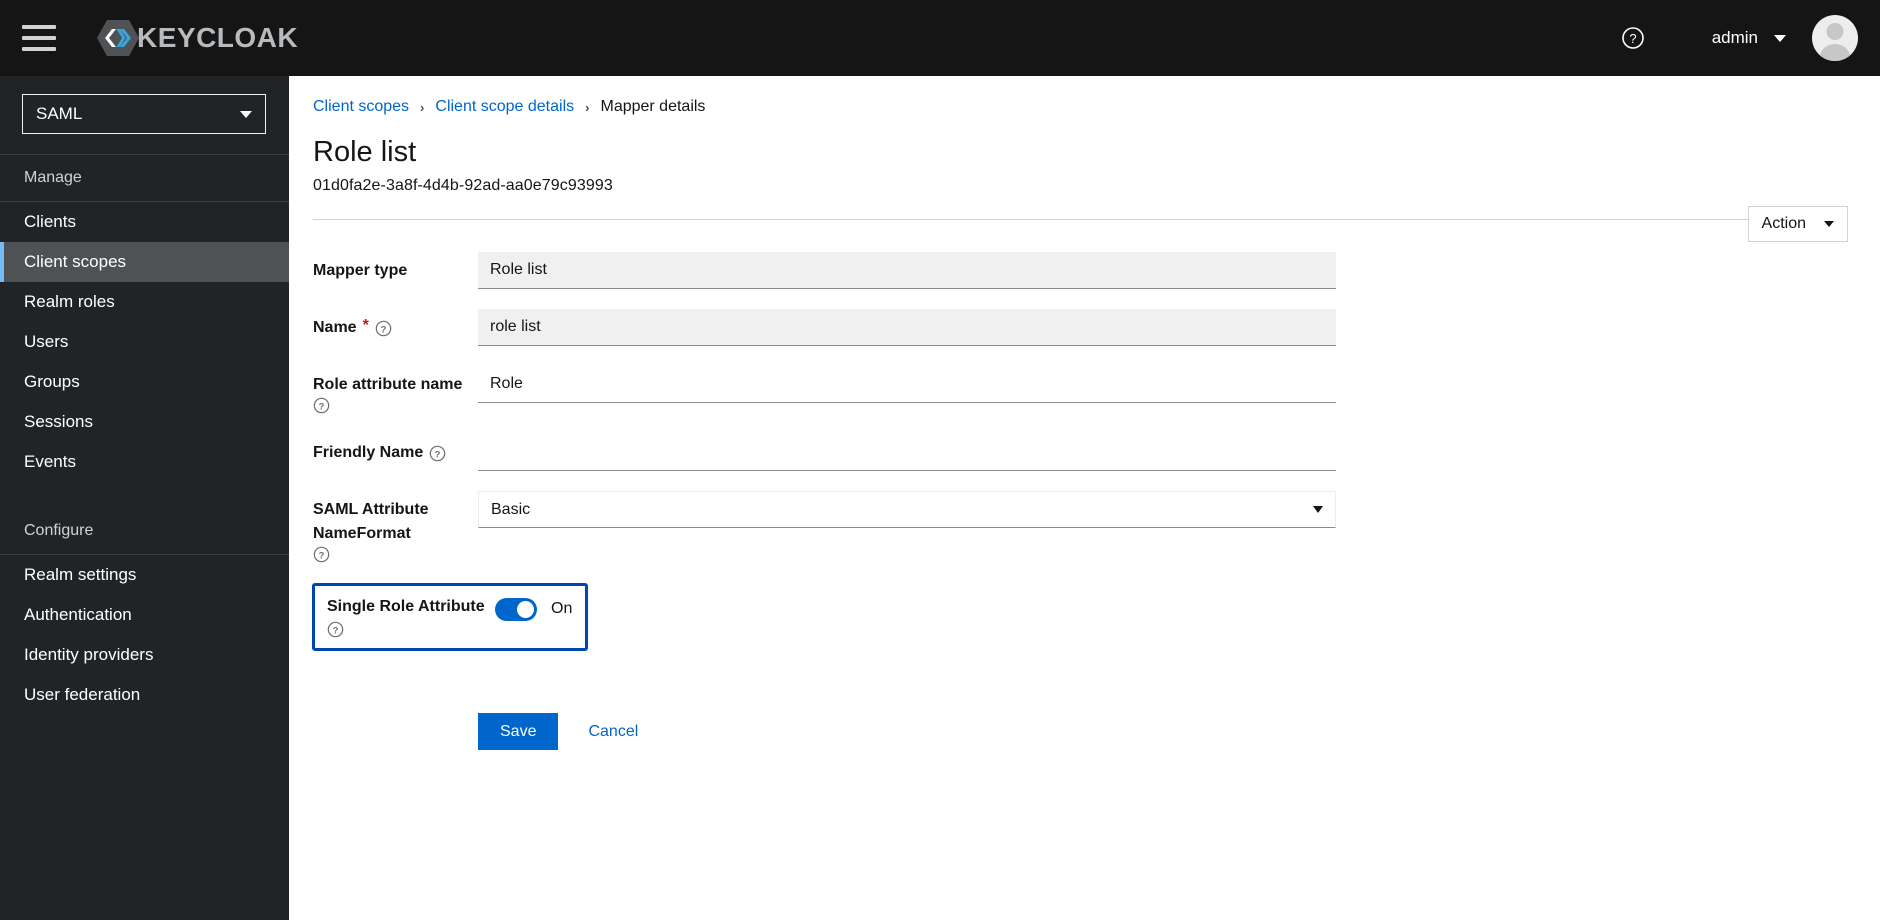 This screenshot has height=920, width=1880. I want to click on sidebar-item-user-federation: User federation, so click(144, 695).